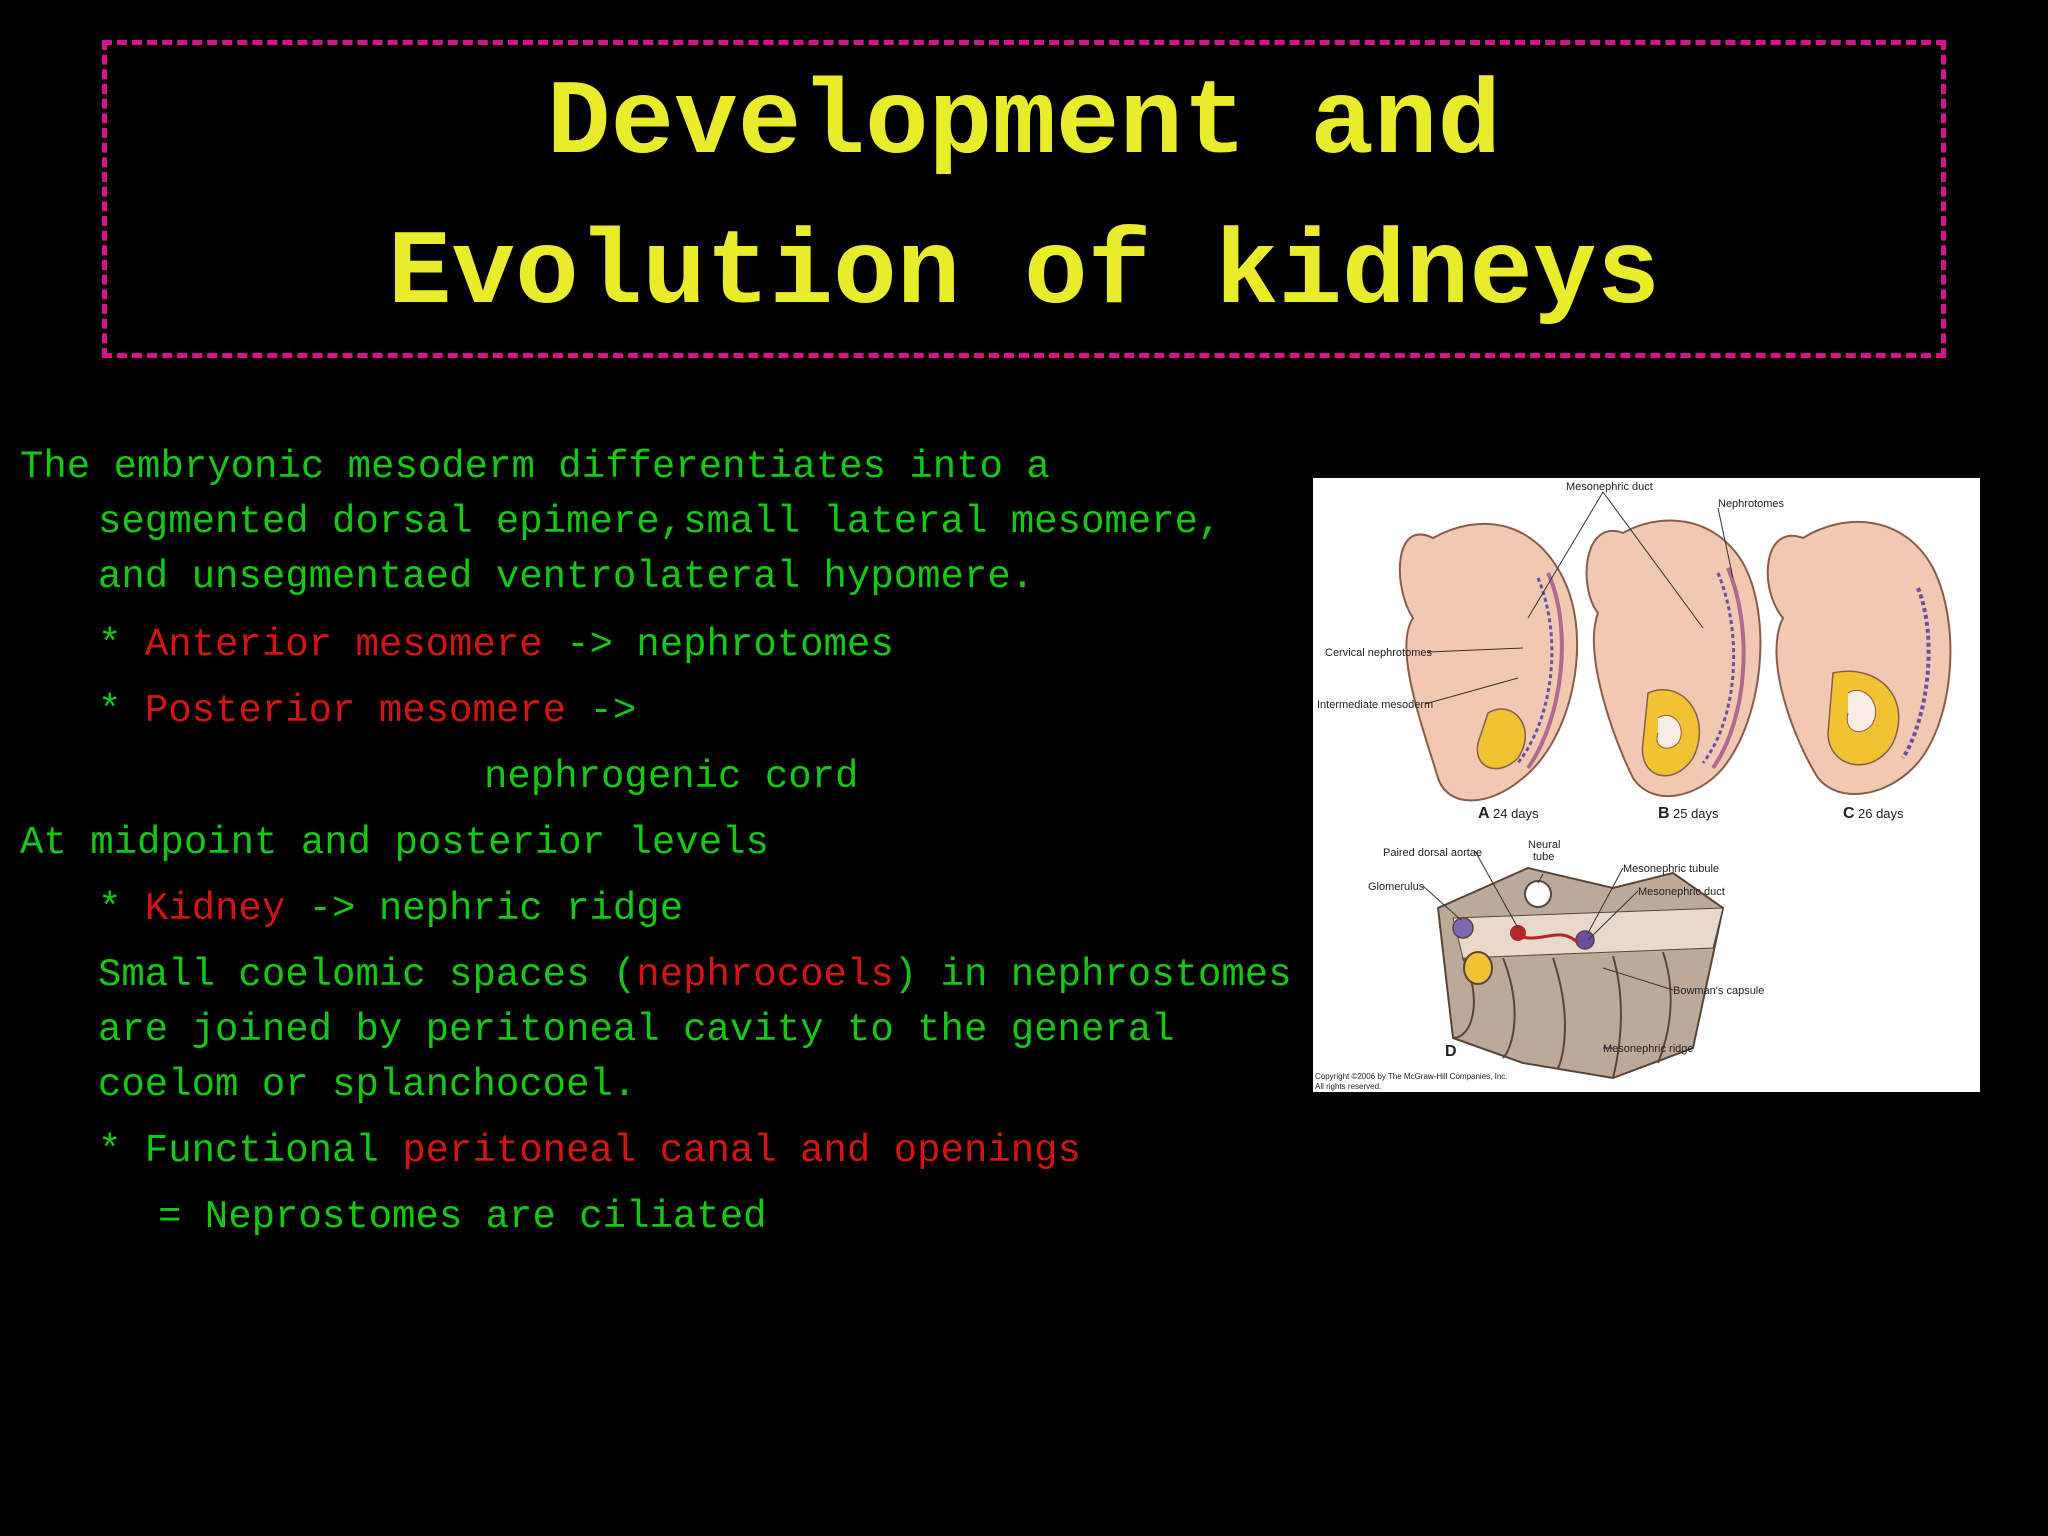 Image resolution: width=2048 pixels, height=1536 pixels. What do you see at coordinates (1378, 653) in the screenshot?
I see `label-cervical-nephrotomes: Cervical nephrotomes` at bounding box center [1378, 653].